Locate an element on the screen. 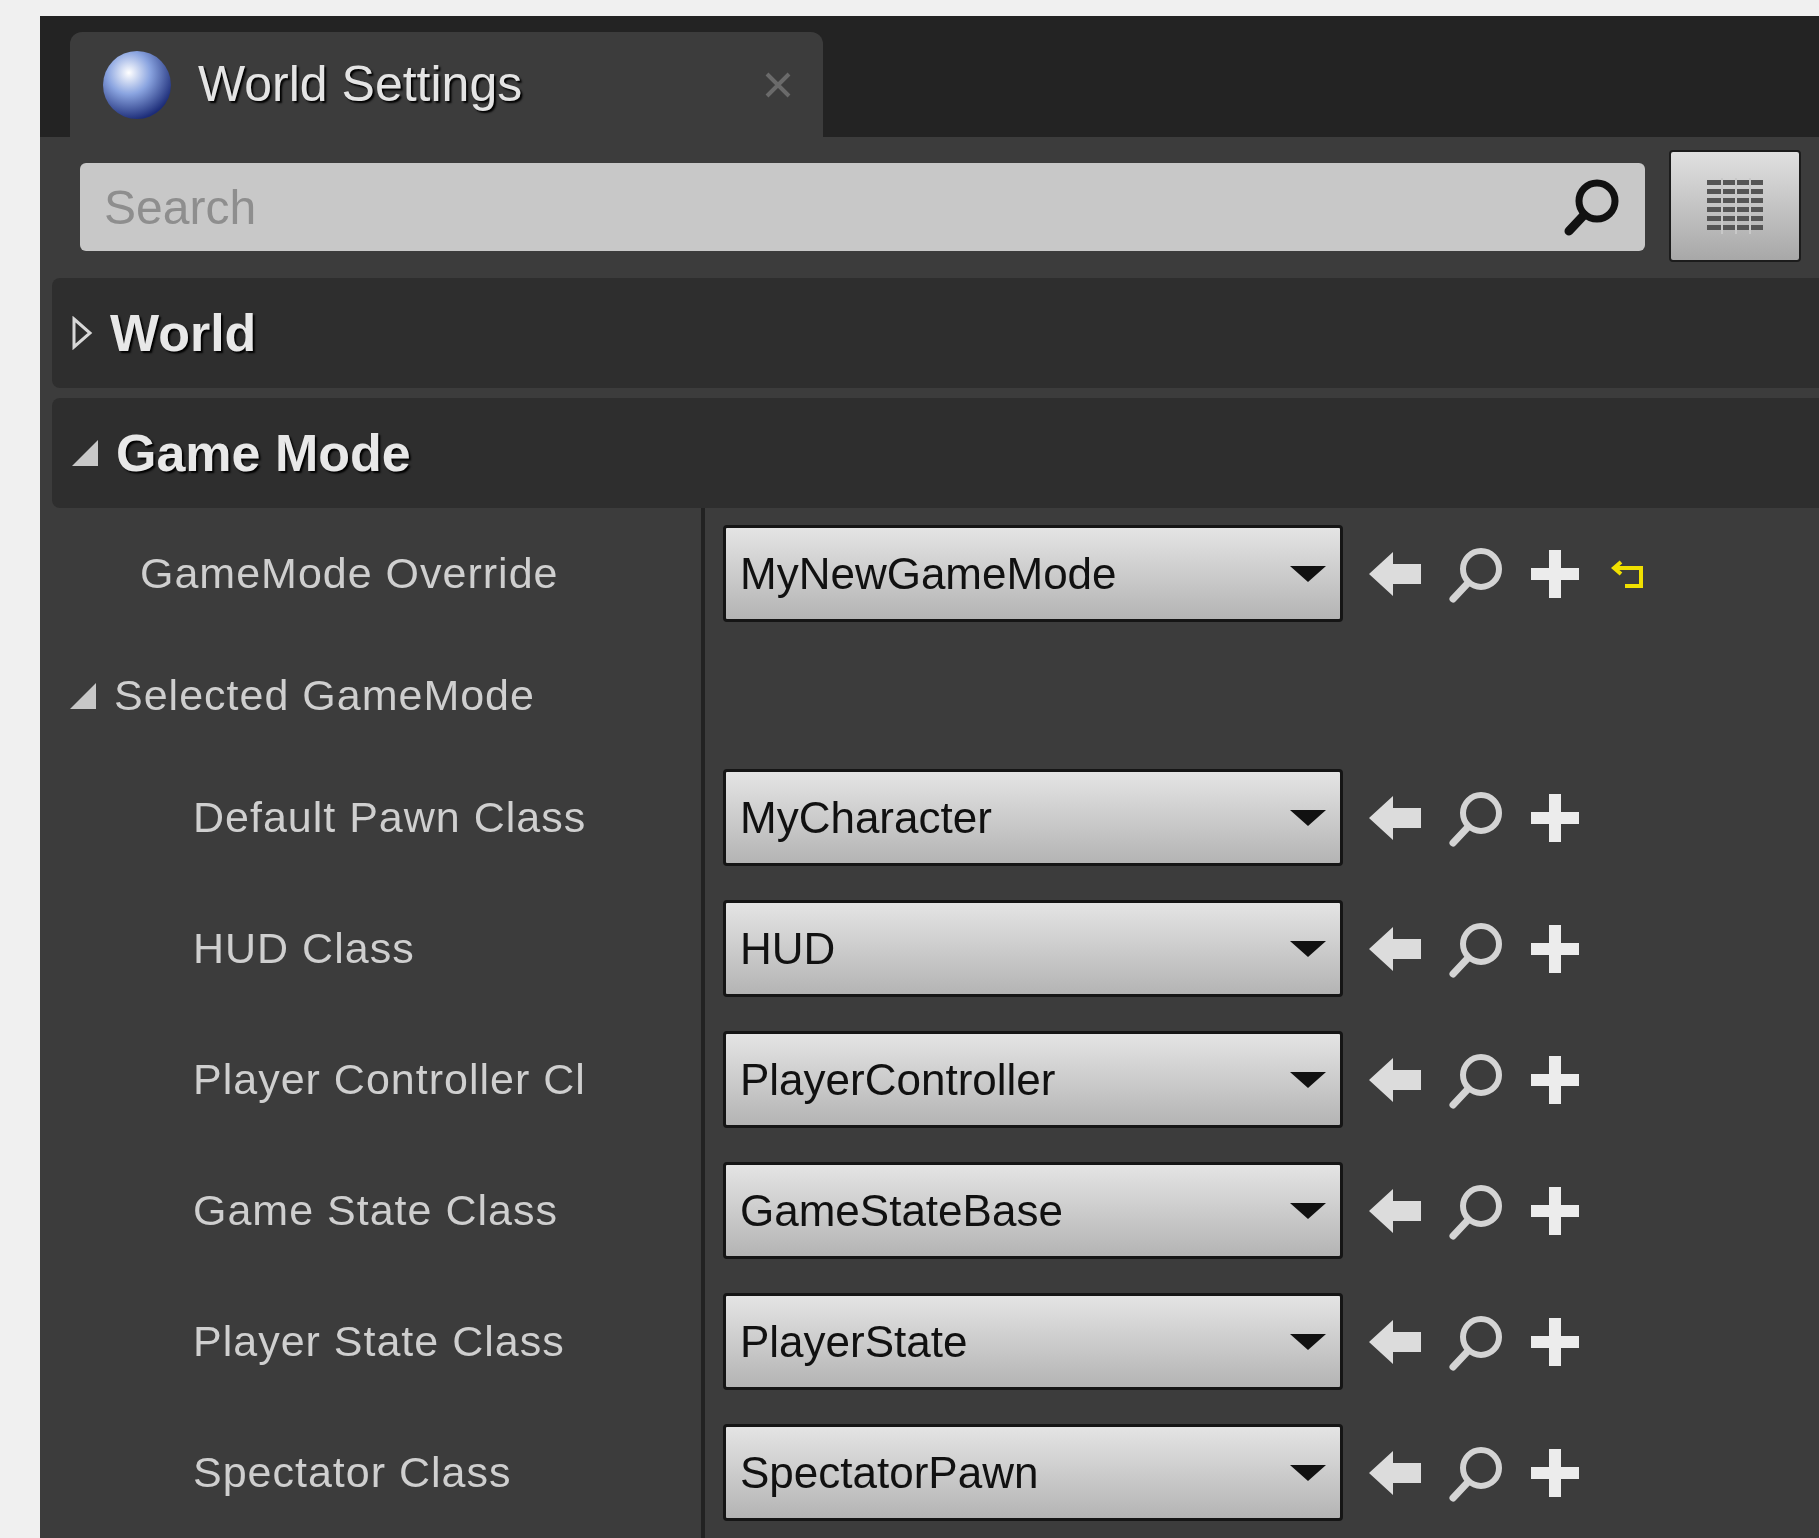  class-dropdown: GameStateBase is located at coordinates (1033, 1210).